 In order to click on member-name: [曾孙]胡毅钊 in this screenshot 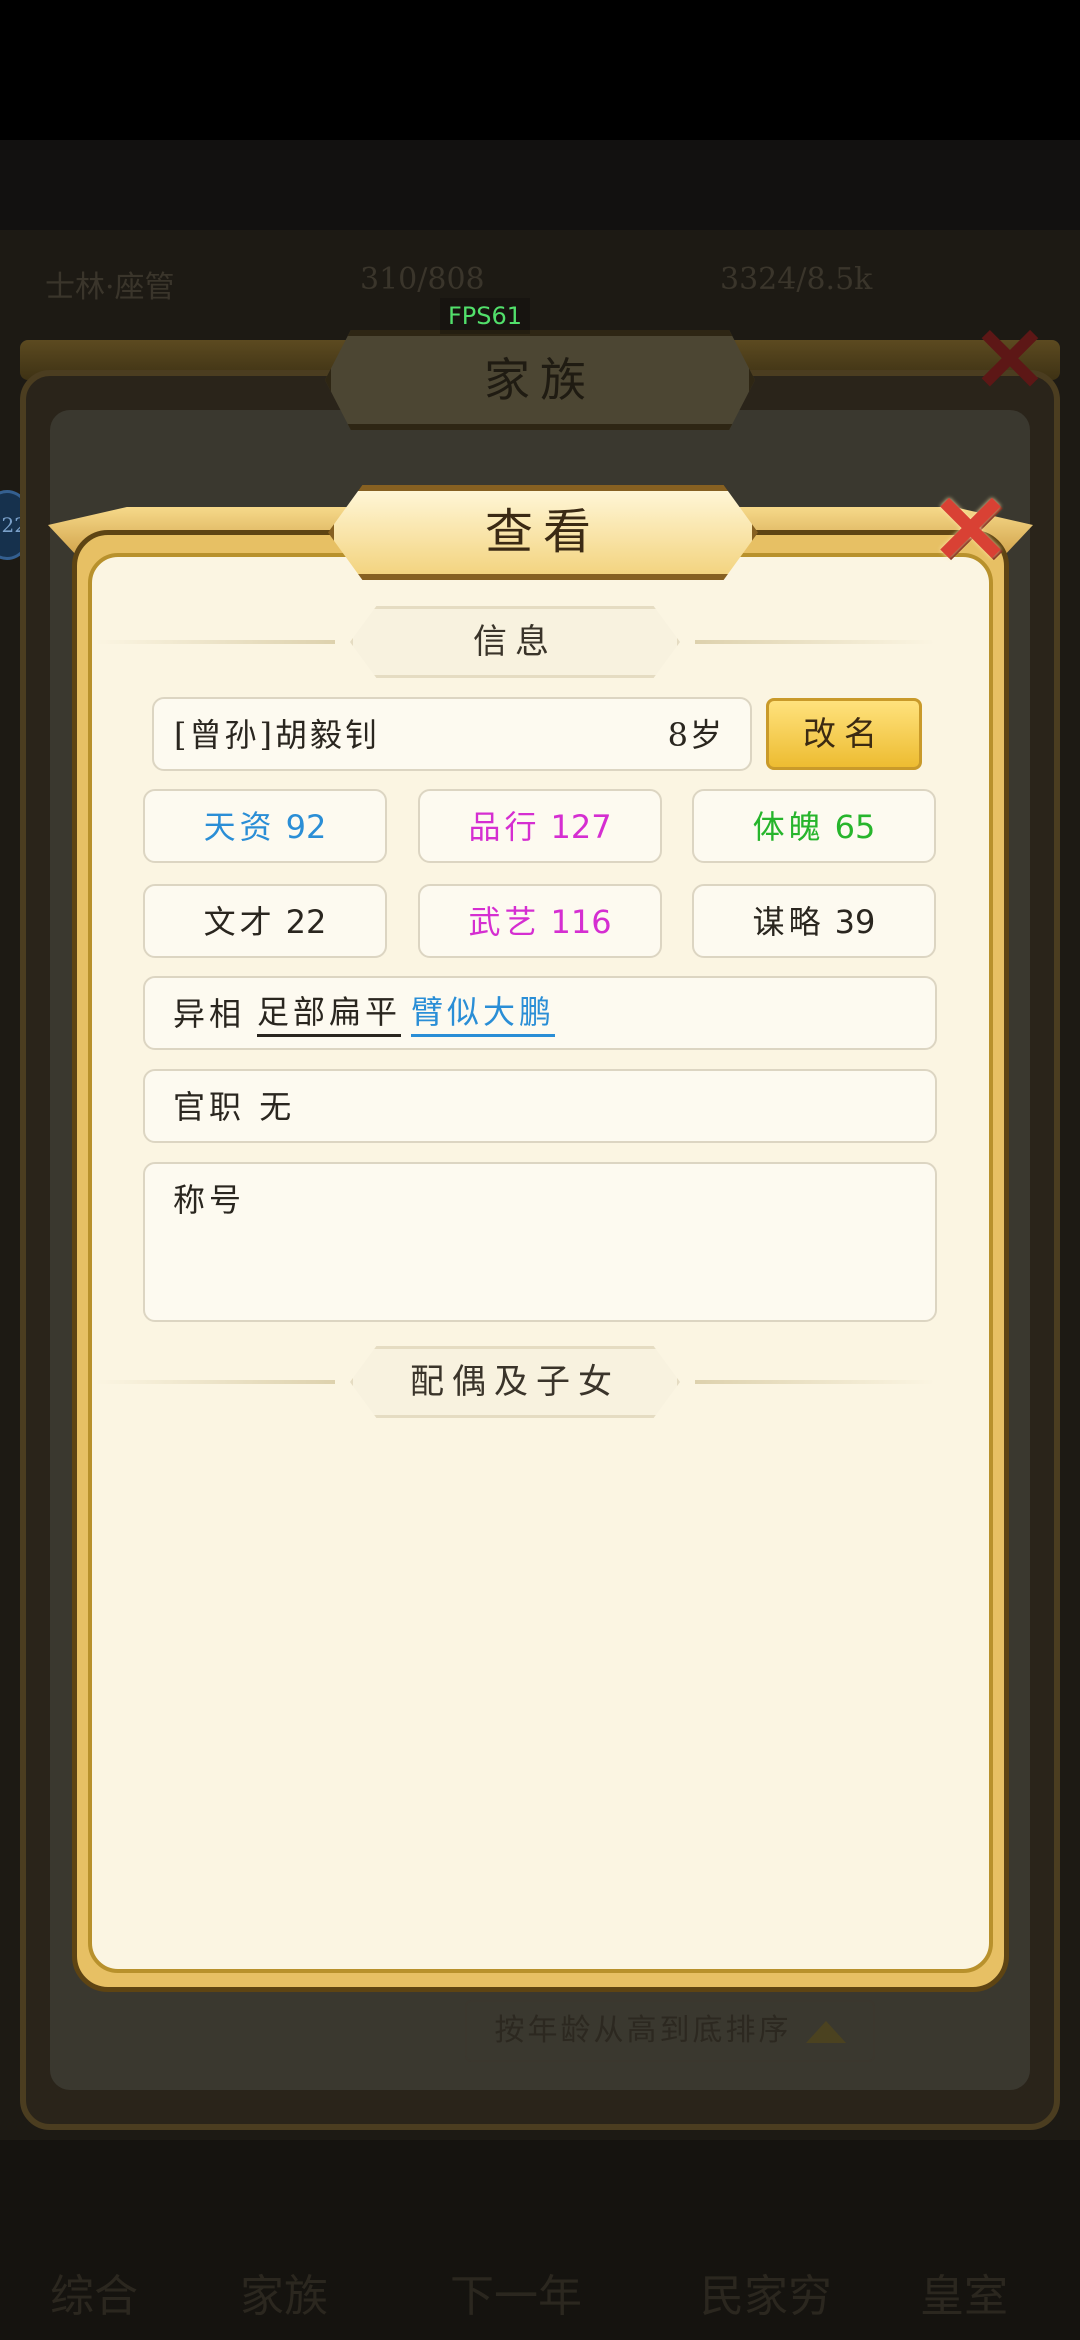, I will do `click(277, 735)`.